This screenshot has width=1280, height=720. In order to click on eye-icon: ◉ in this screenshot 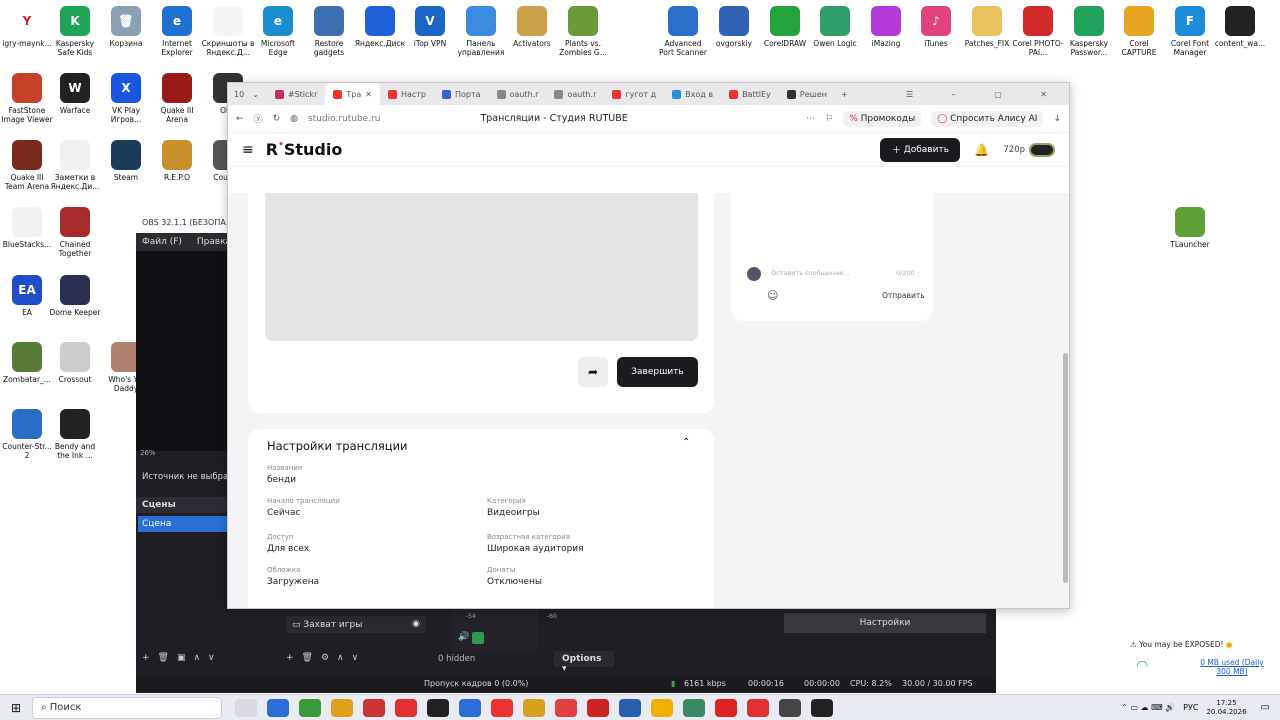, I will do `click(416, 624)`.